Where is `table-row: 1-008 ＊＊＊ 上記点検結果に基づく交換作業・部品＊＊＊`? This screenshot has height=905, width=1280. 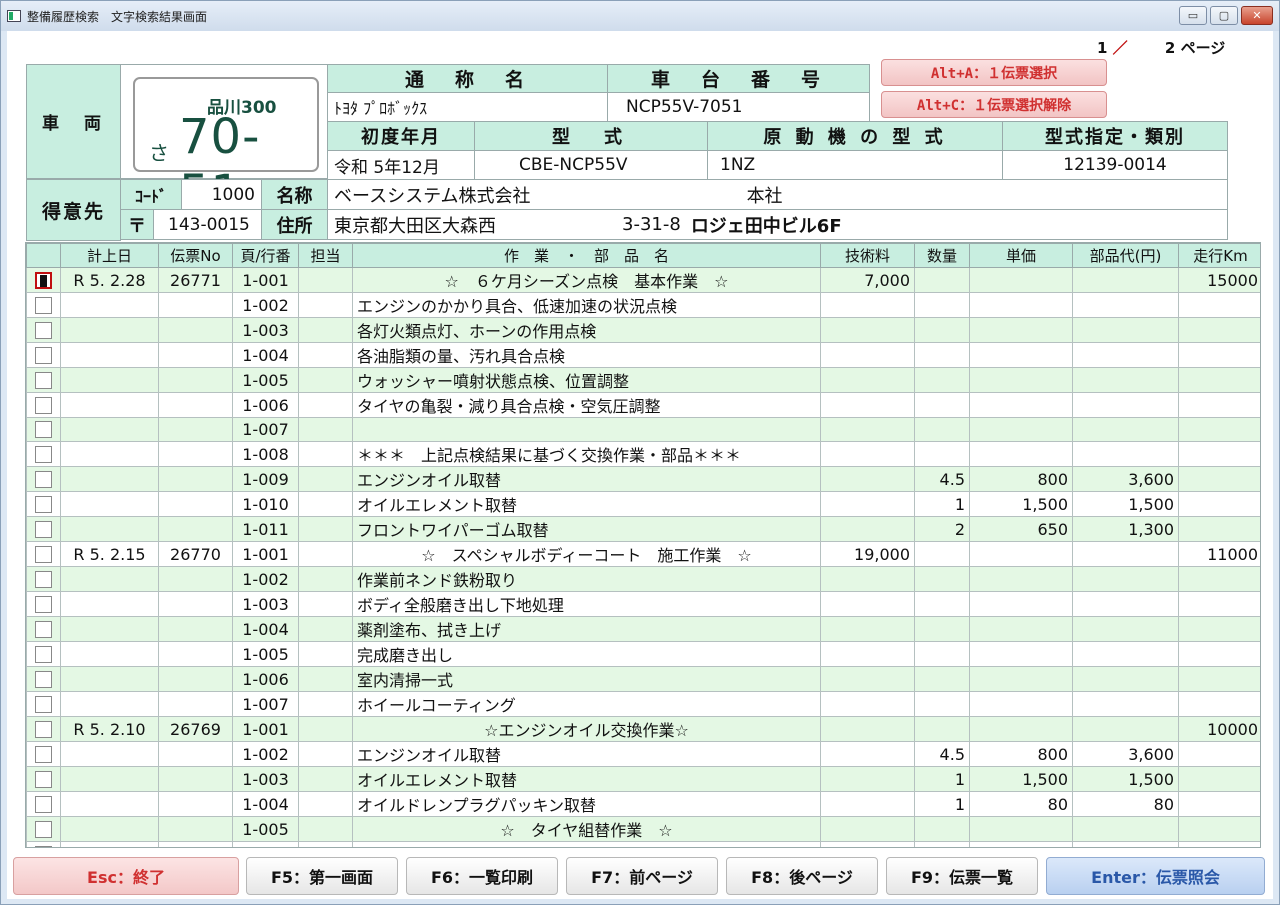
table-row: 1-008 ＊＊＊ 上記点検結果に基づく交換作業・部品＊＊＊ is located at coordinates (643, 454).